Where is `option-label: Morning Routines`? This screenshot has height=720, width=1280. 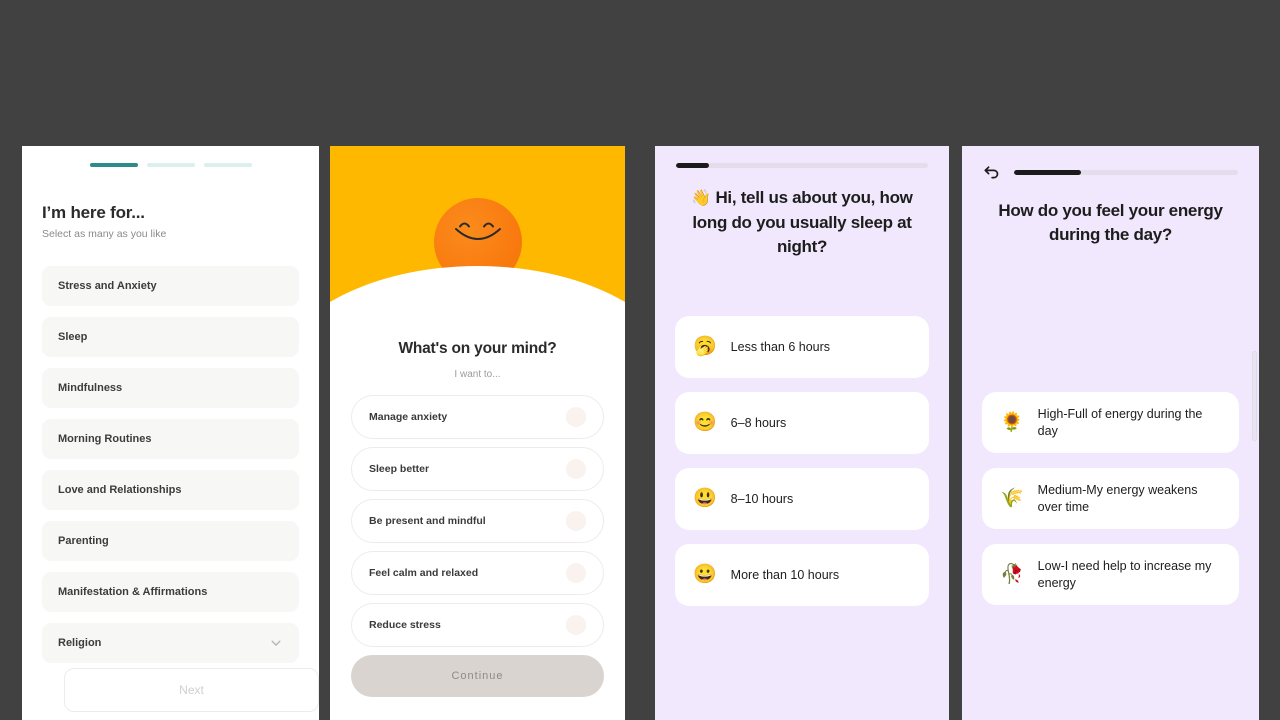
option-label: Morning Routines is located at coordinates (105, 439).